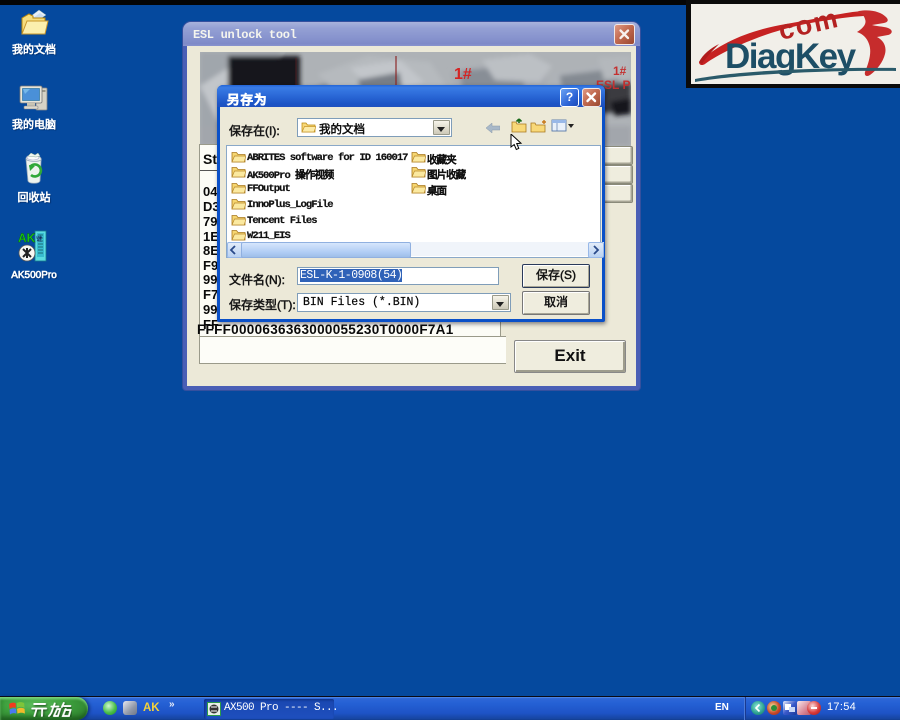  Describe the element at coordinates (39, 239) in the screenshot. I see `svg-text: 键` at that location.